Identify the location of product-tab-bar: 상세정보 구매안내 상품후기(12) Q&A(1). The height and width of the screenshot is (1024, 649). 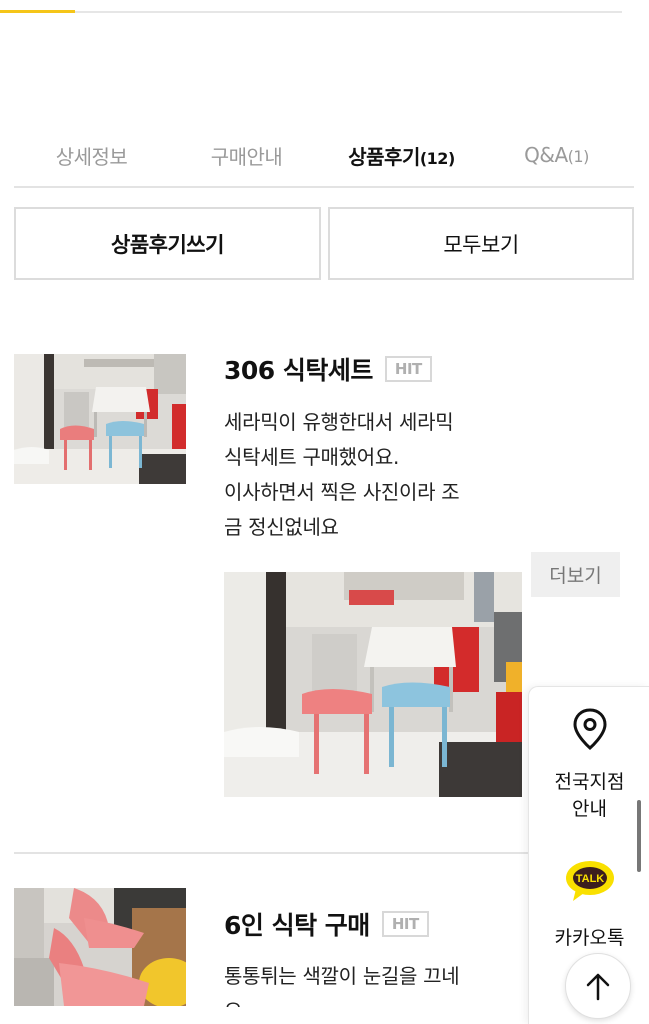
(324, 156).